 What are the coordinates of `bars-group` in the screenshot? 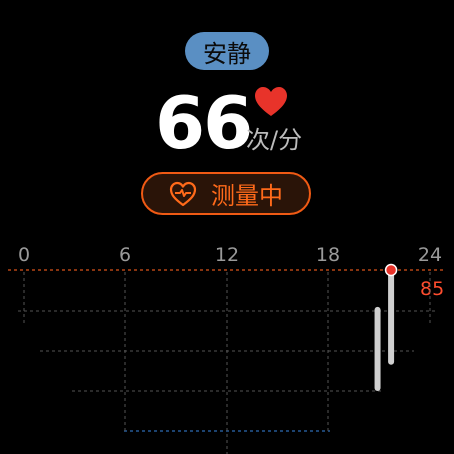 It's located at (386, 327).